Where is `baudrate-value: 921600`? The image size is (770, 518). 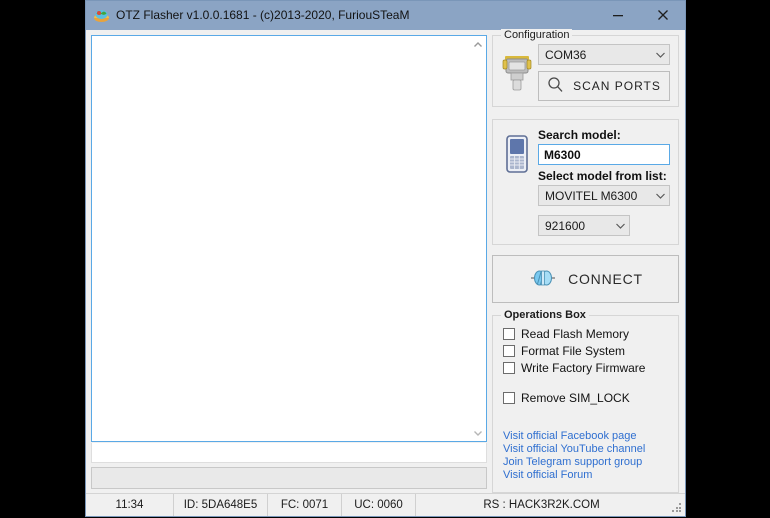 baudrate-value: 921600 is located at coordinates (565, 225).